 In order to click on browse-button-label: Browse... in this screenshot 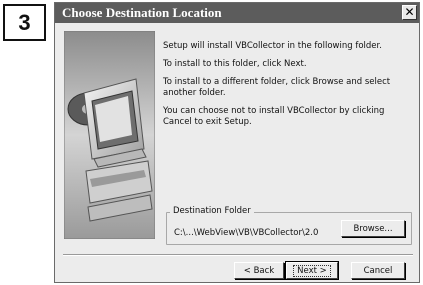, I will do `click(373, 228)`.